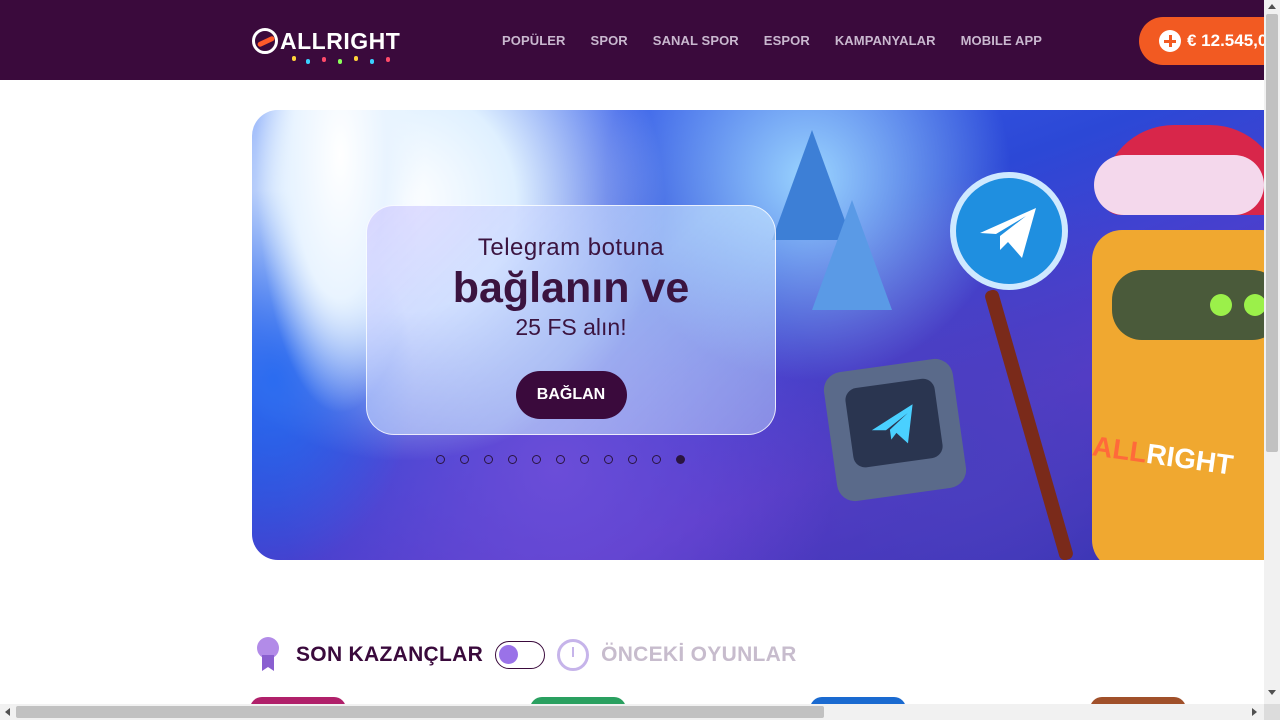 This screenshot has width=1280, height=720. What do you see at coordinates (1029, 424) in the screenshot?
I see `staff-image` at bounding box center [1029, 424].